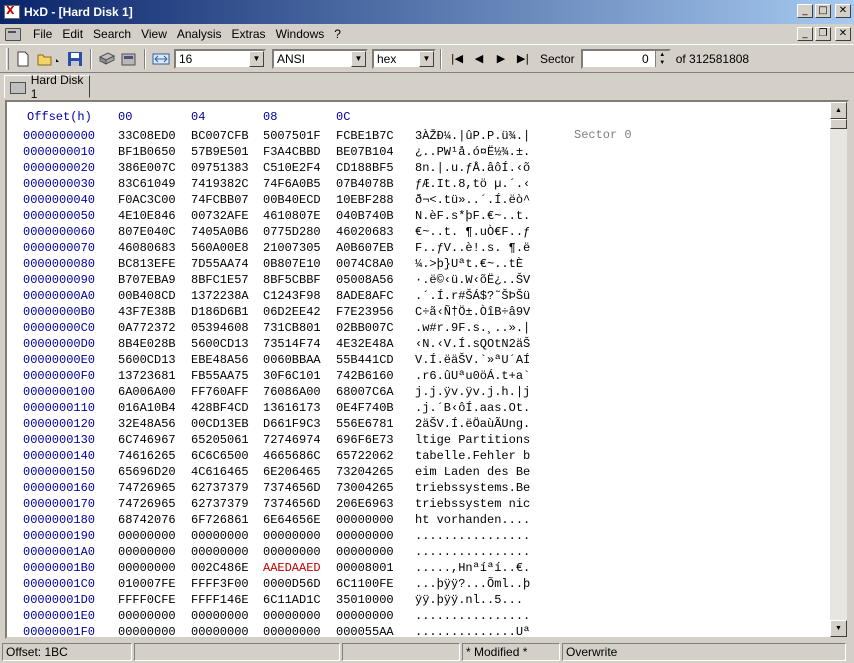  Describe the element at coordinates (365, 328) in the screenshot. I see `hex-bytes: 02BB007C` at that location.